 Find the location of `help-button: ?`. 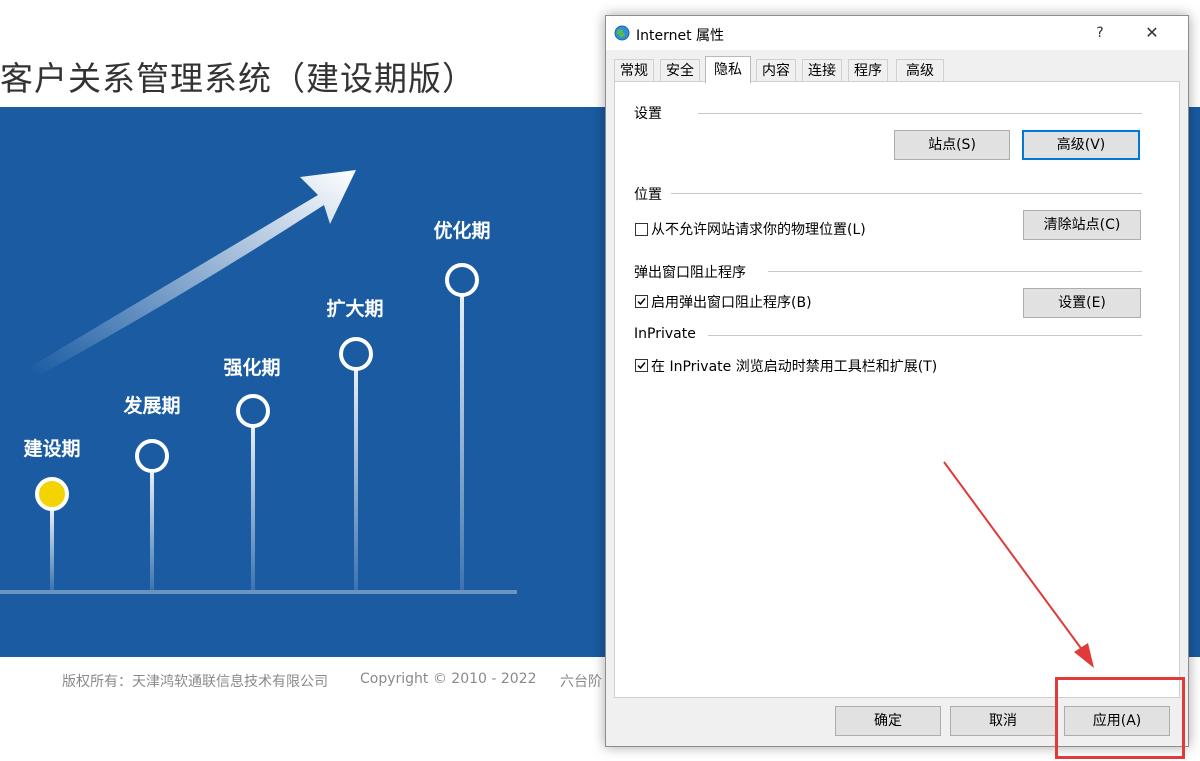

help-button: ? is located at coordinates (1100, 33).